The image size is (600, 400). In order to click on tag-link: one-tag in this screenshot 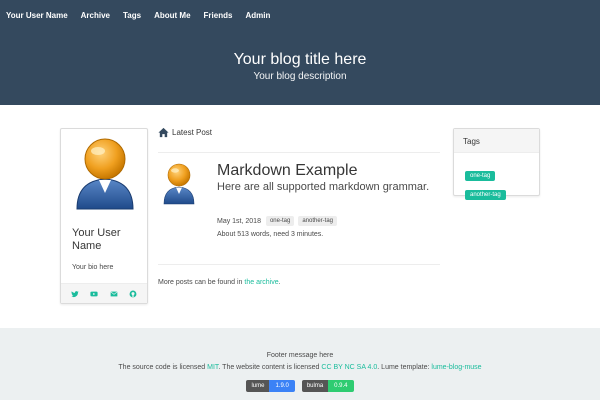, I will do `click(480, 176)`.